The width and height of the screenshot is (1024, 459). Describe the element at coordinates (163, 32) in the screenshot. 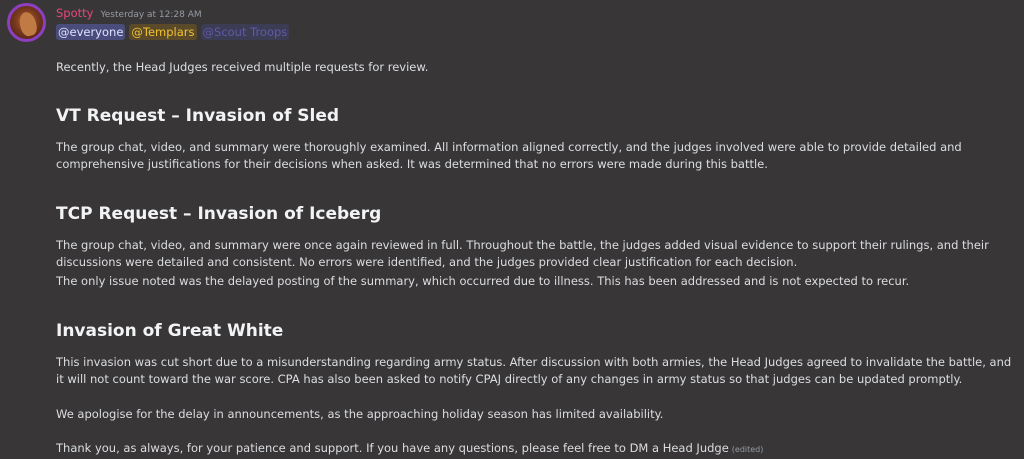

I see `mention-templars: @Templars` at that location.